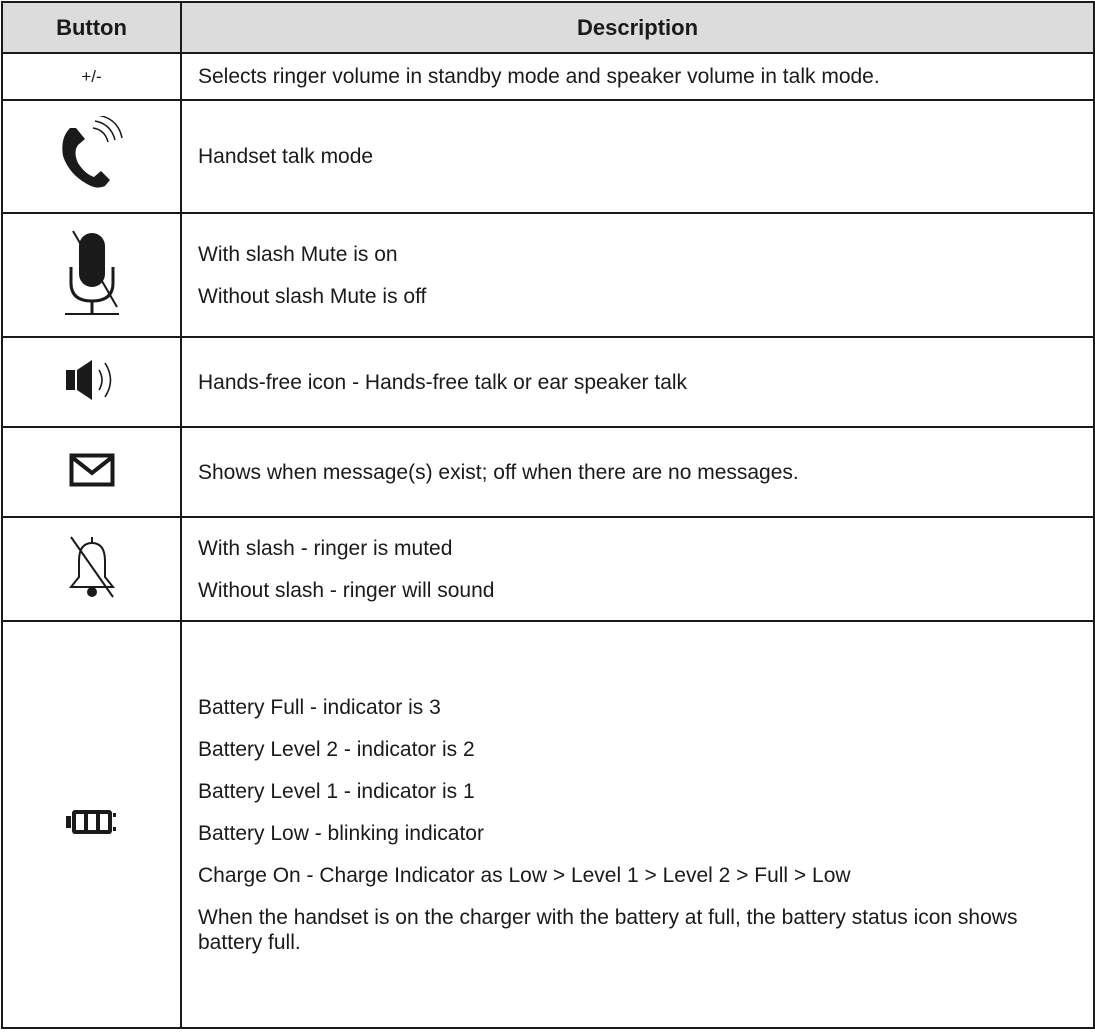 This screenshot has width=1095, height=1036. What do you see at coordinates (319, 707) in the screenshot?
I see `description-line: Battery Full - indicator is 3` at bounding box center [319, 707].